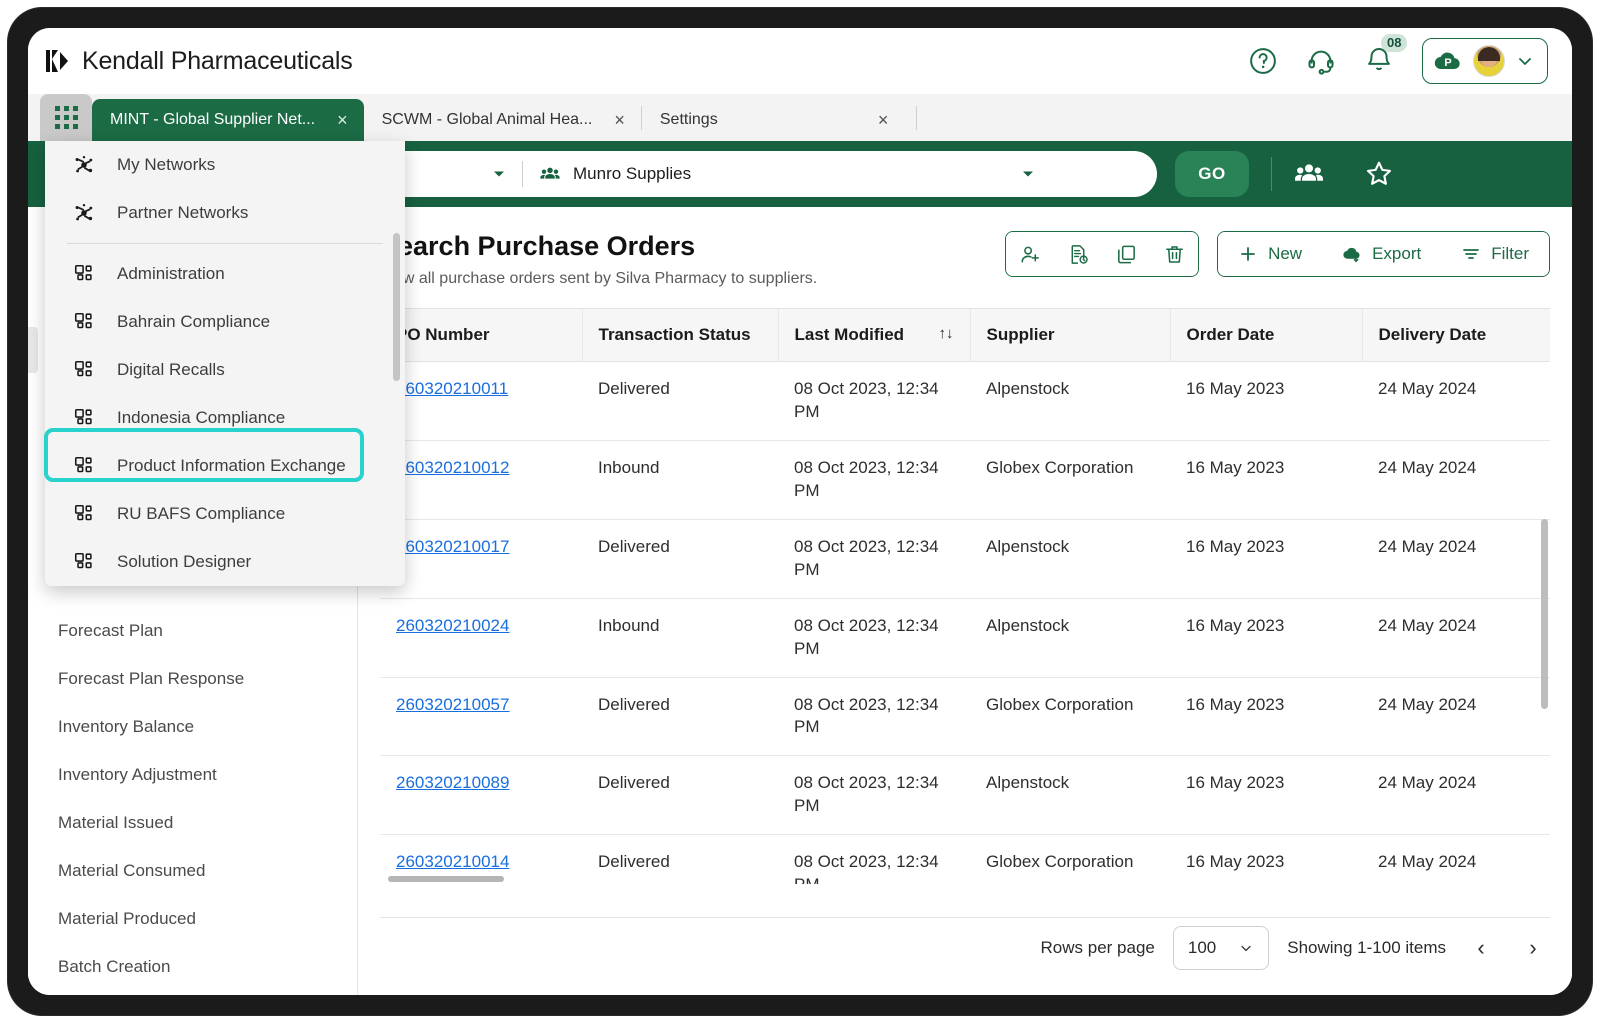 The height and width of the screenshot is (1023, 1600). Describe the element at coordinates (225, 466) in the screenshot. I see `app-menu-item-product-information-exchange: Product Information Exchange` at that location.